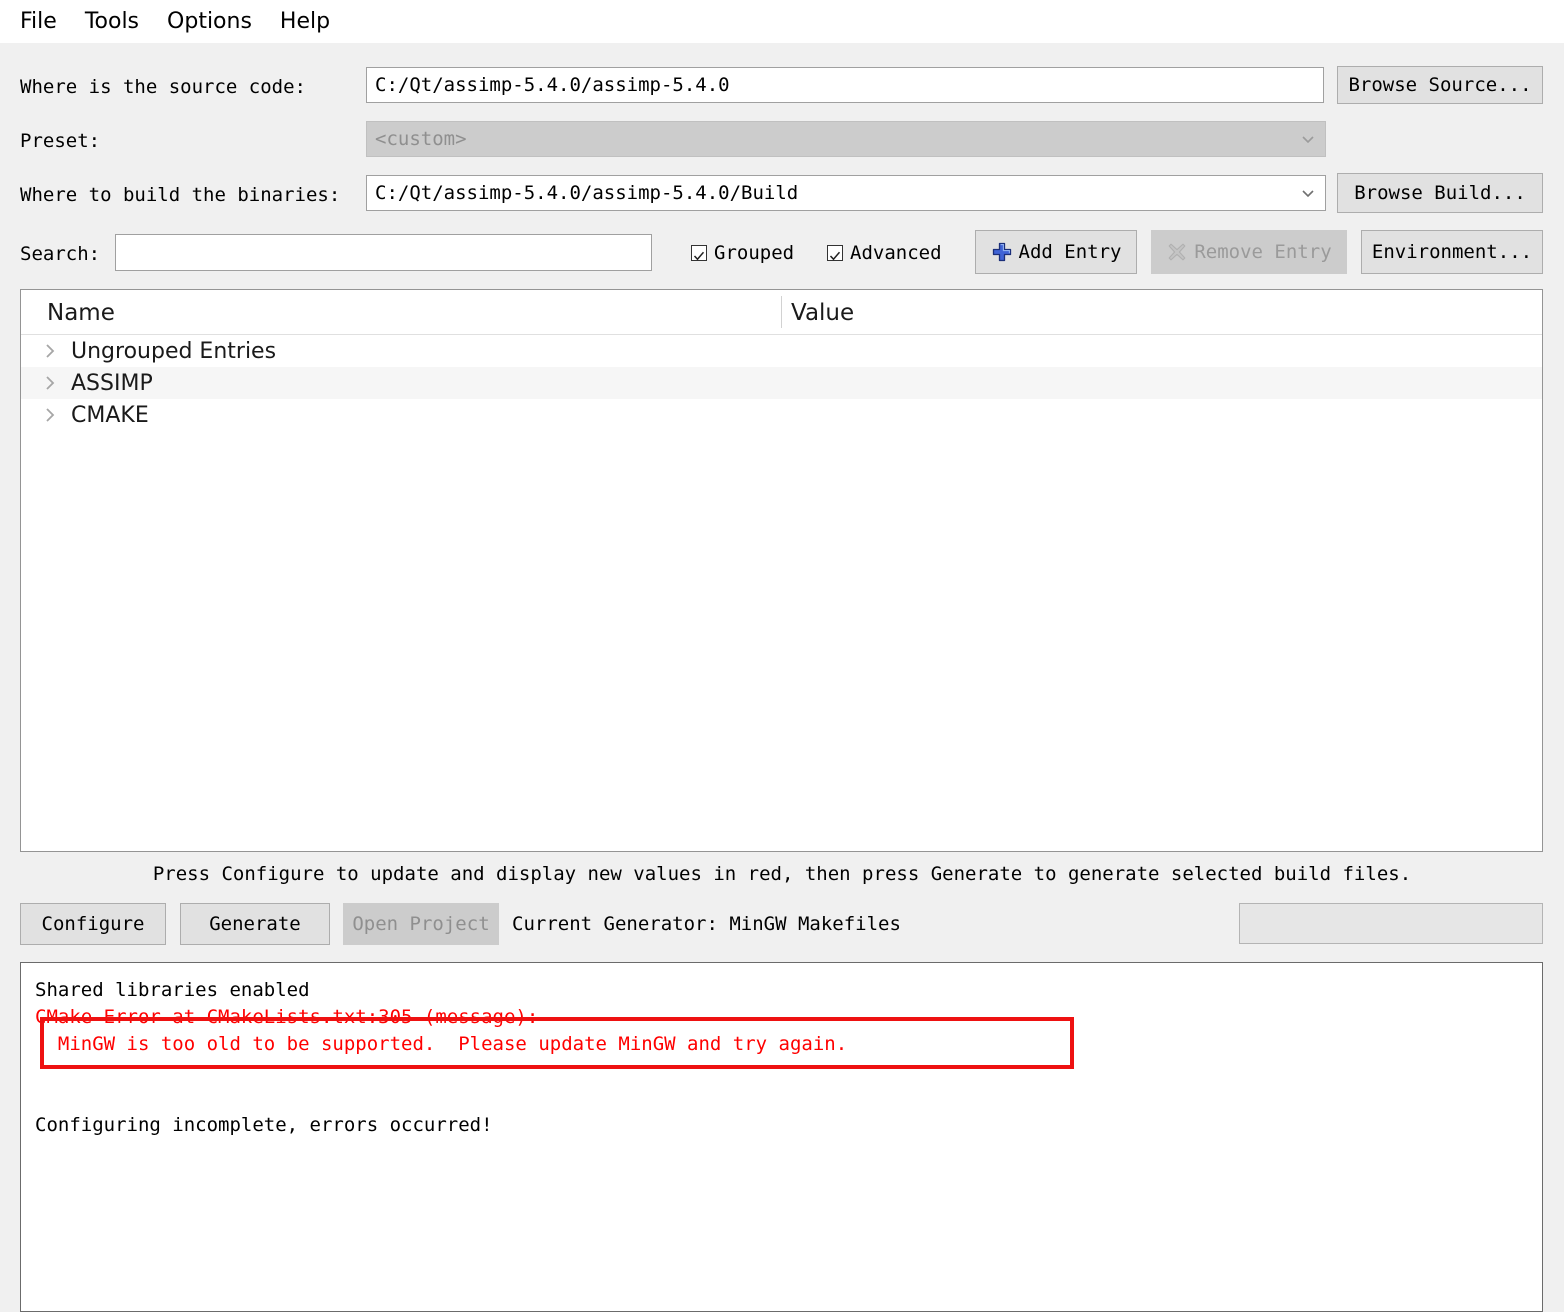  Describe the element at coordinates (1391, 923) in the screenshot. I see `progress-bar` at that location.